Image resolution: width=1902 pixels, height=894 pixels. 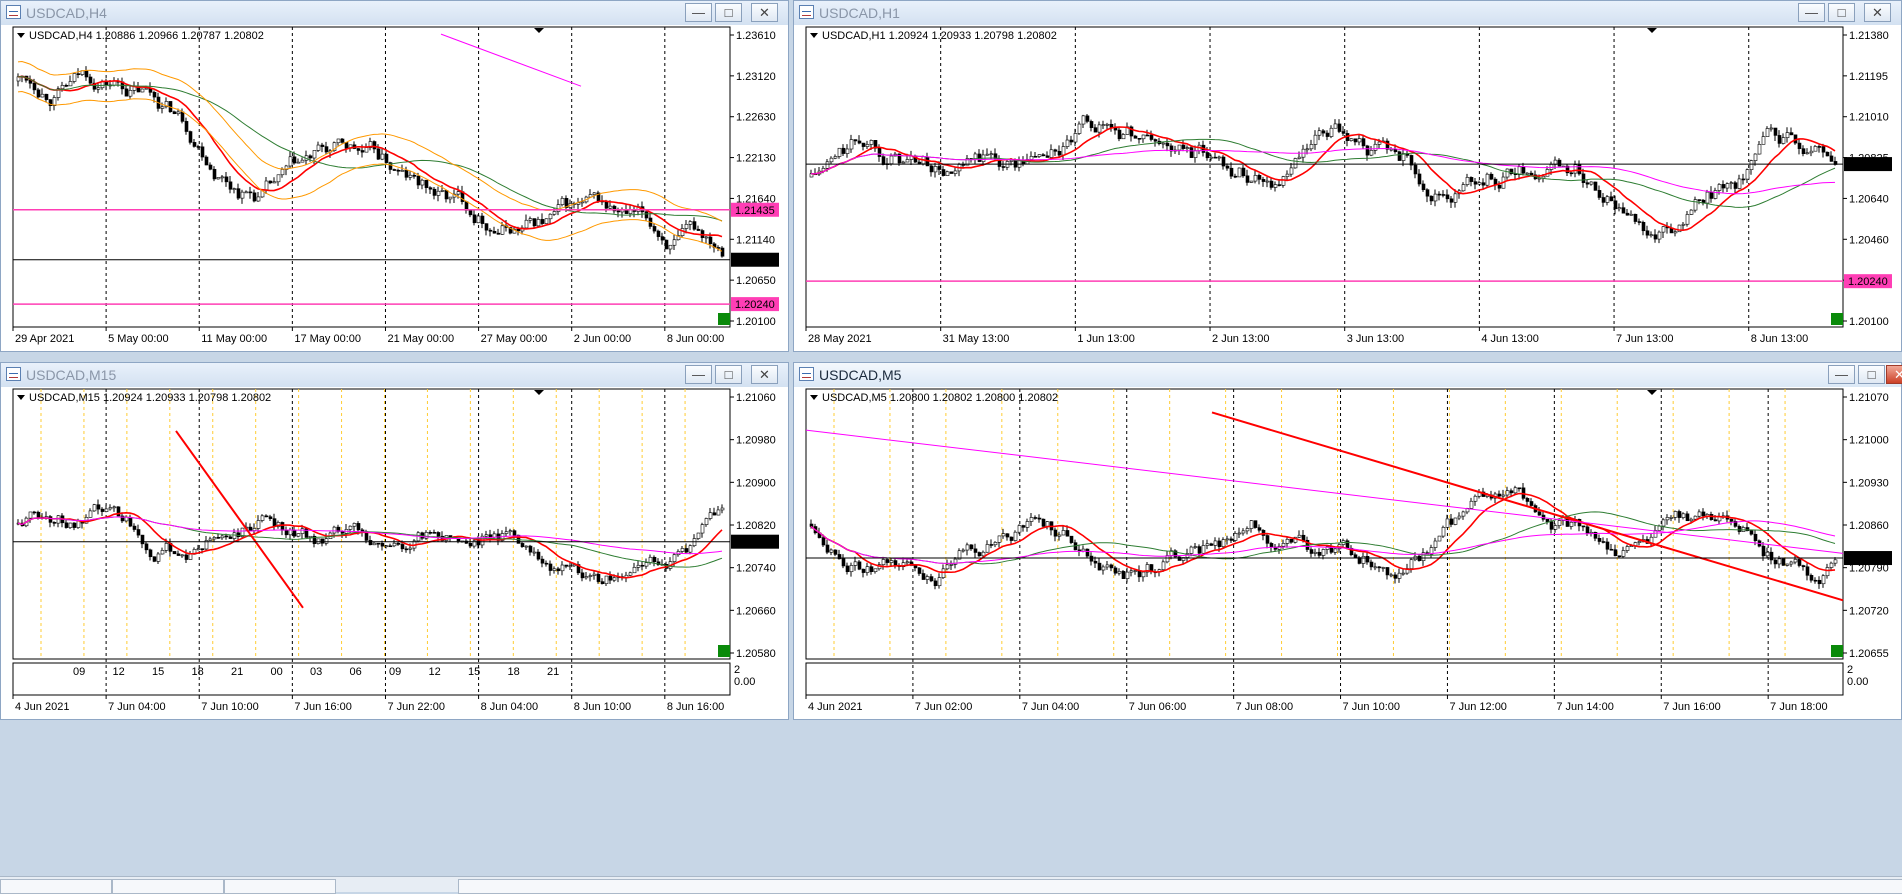 What do you see at coordinates (744, 682) in the screenshot?
I see `subwindow-scale-label: 0.00` at bounding box center [744, 682].